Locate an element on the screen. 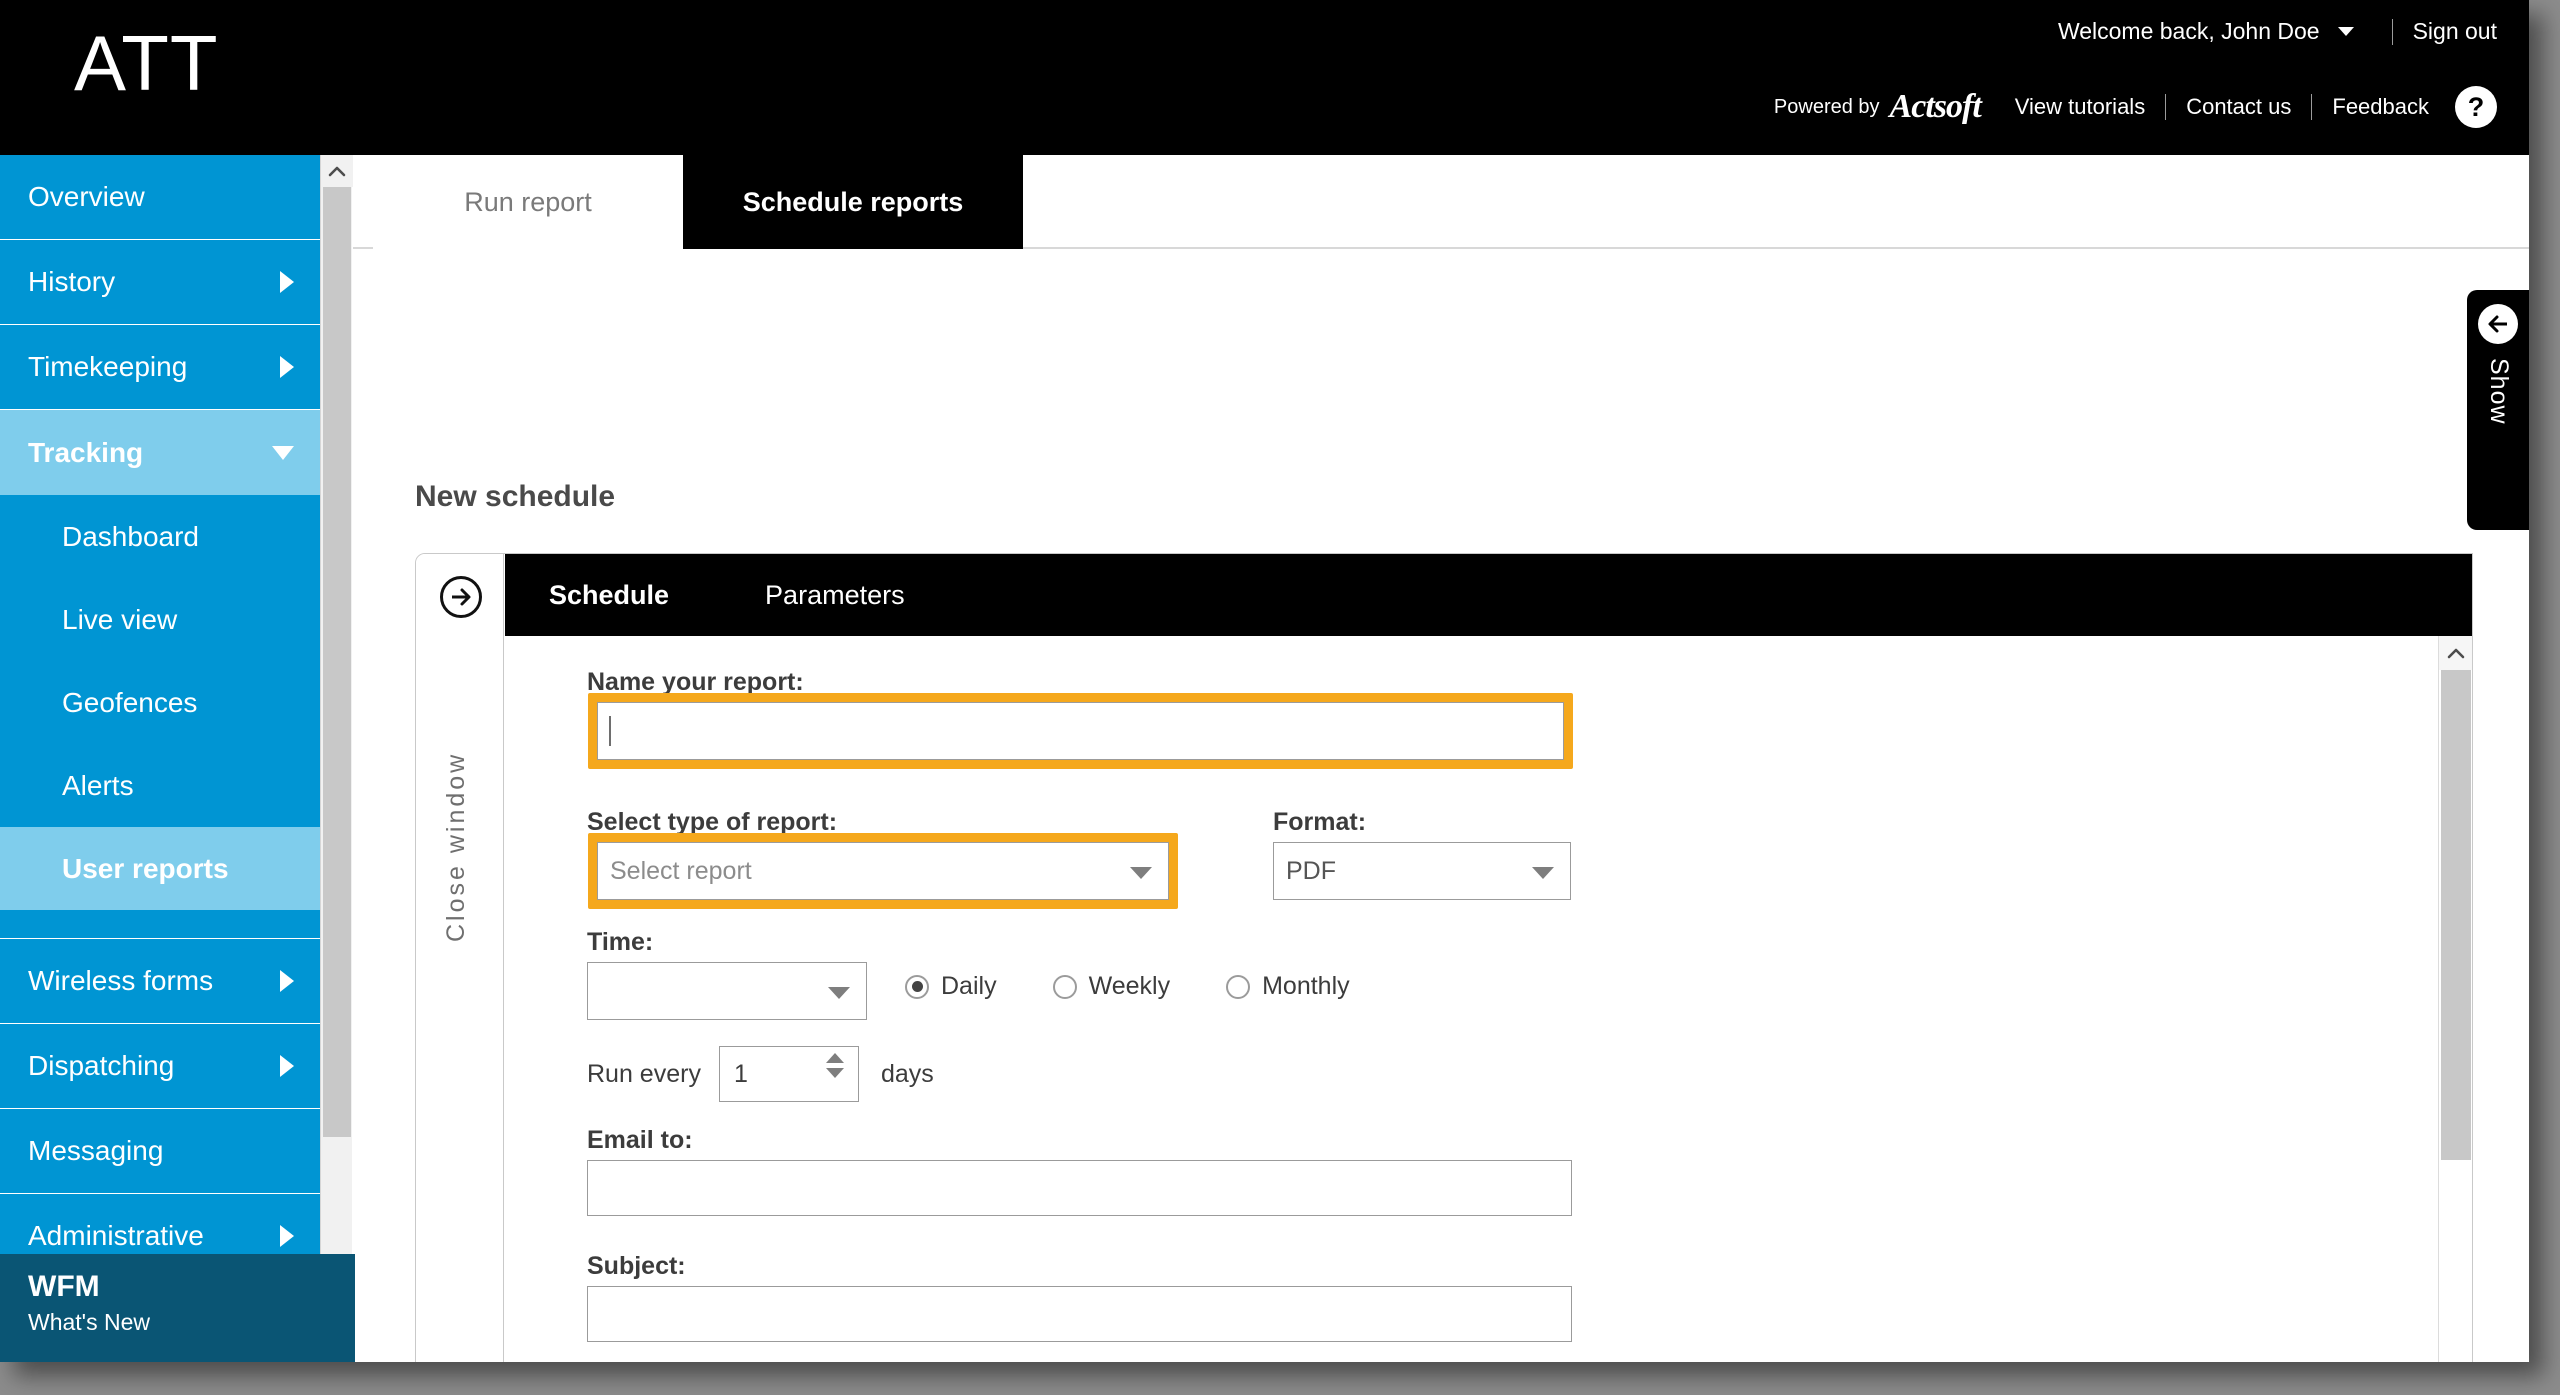 The height and width of the screenshot is (1395, 2560). sidebar-item-wireless-forms: Wireless forms is located at coordinates (160, 981).